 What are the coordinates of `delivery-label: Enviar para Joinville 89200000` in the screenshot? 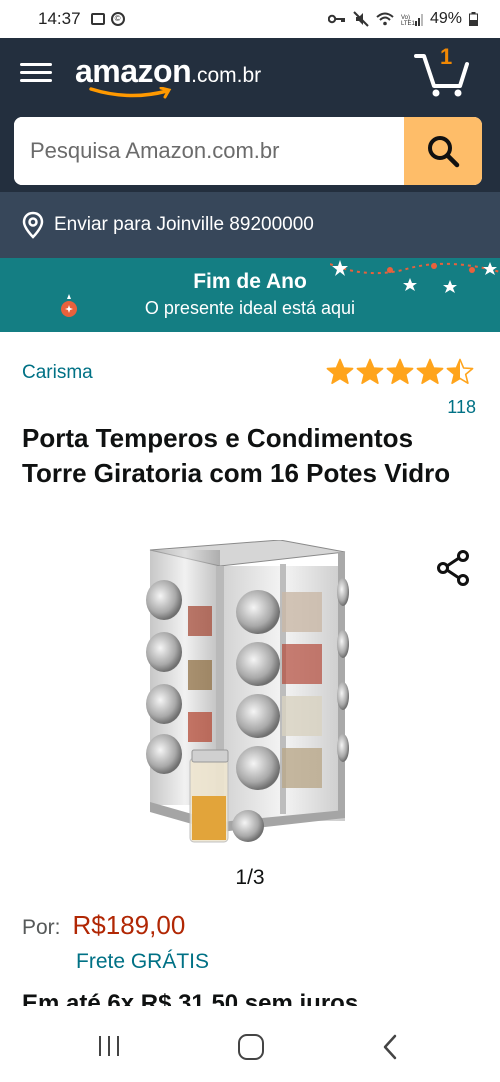 It's located at (184, 224).